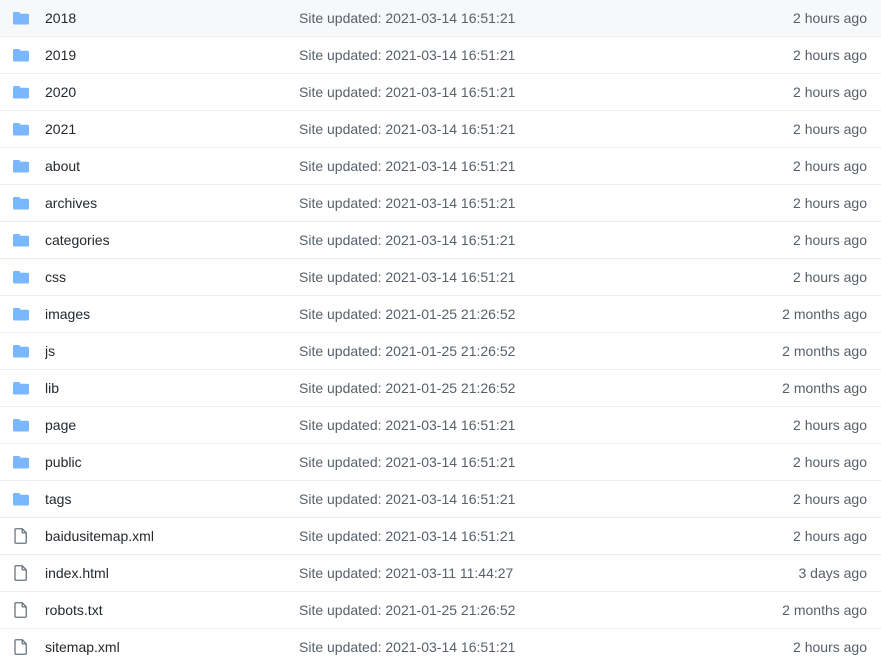 The image size is (881, 662). What do you see at coordinates (164, 388) in the screenshot?
I see `file-name-link: lib` at bounding box center [164, 388].